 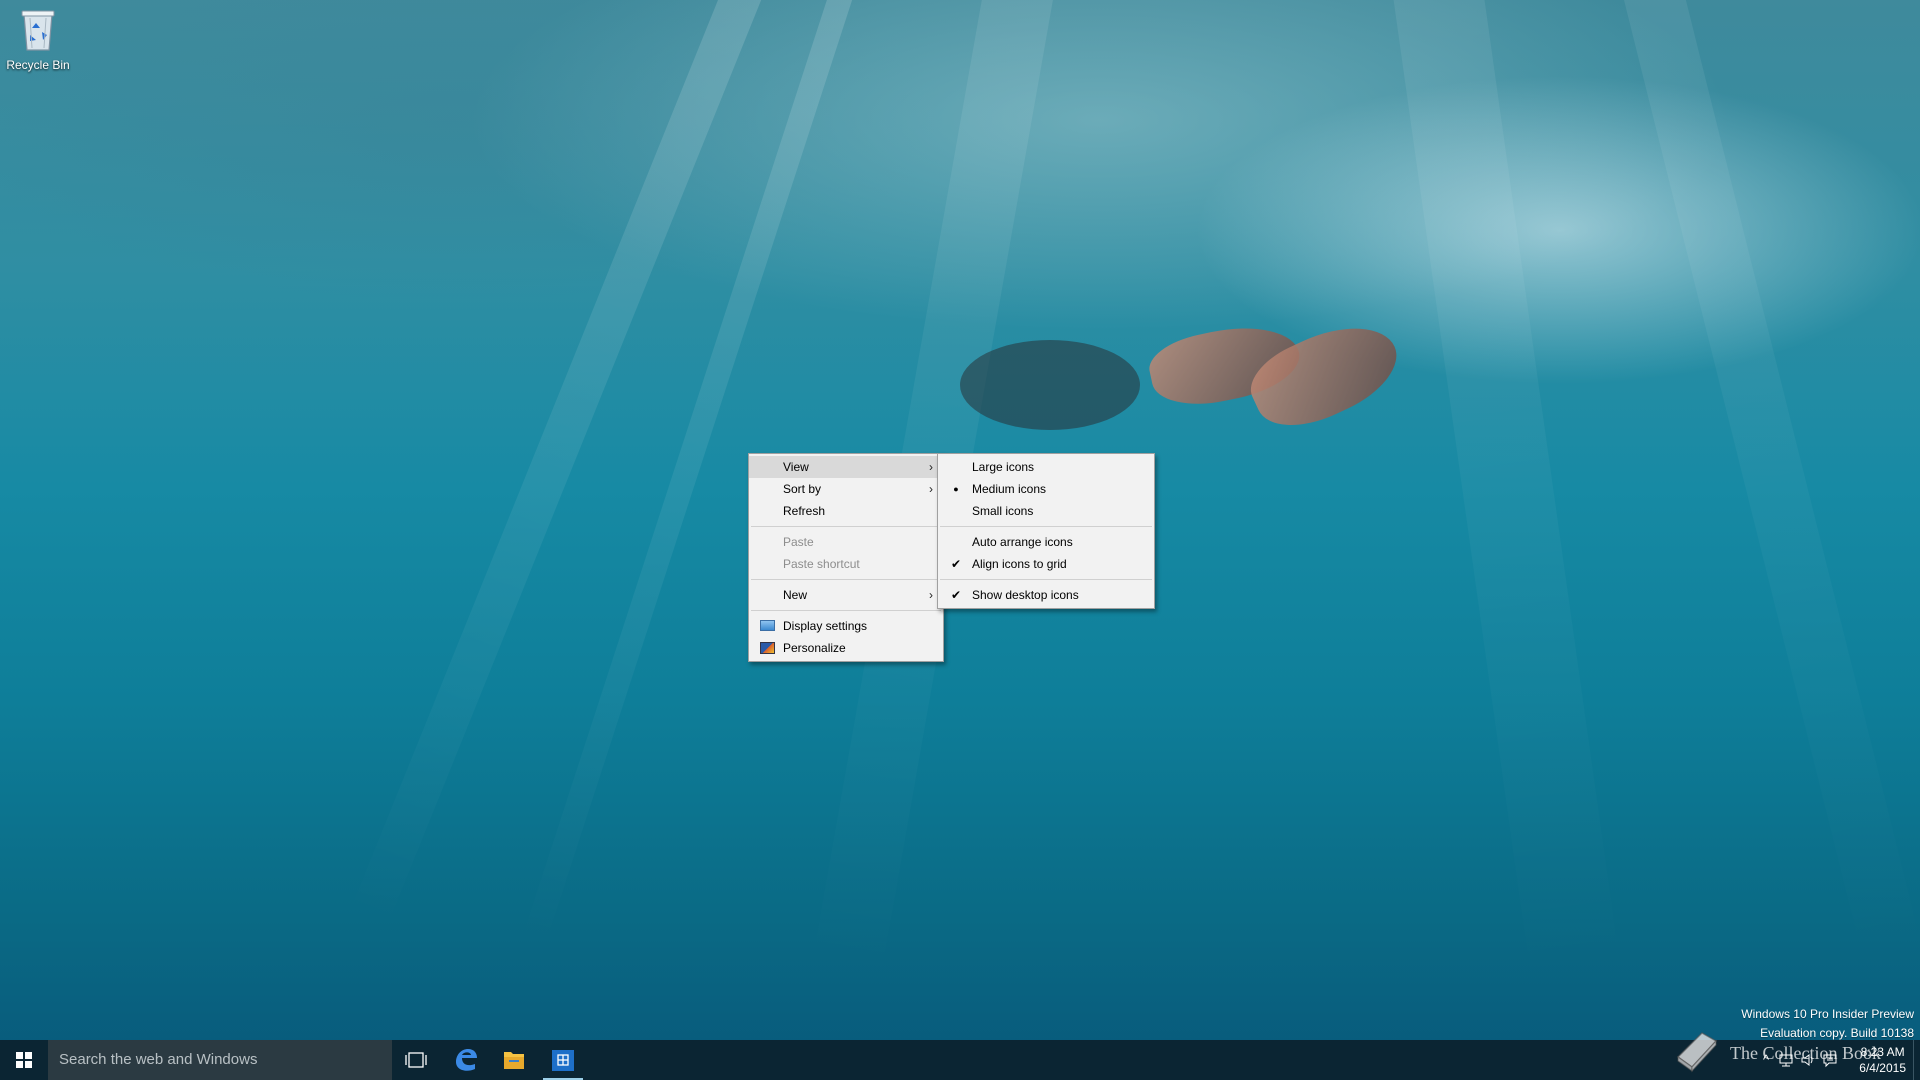 I want to click on submenu-item-label: Small icons, so click(x=1003, y=511).